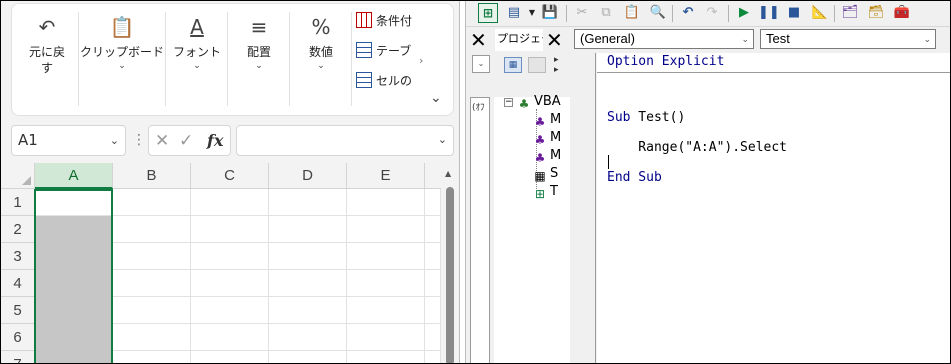 This screenshot has height=364, width=951. I want to click on ribbon-collapse-icon: ⌄, so click(436, 98).